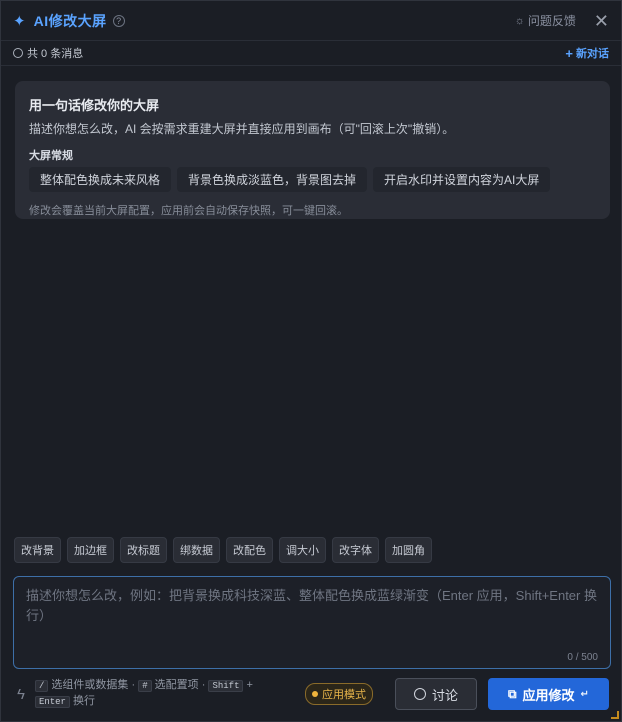 The image size is (622, 722). Describe the element at coordinates (355, 550) in the screenshot. I see `quick-action-chip: 改字体` at that location.